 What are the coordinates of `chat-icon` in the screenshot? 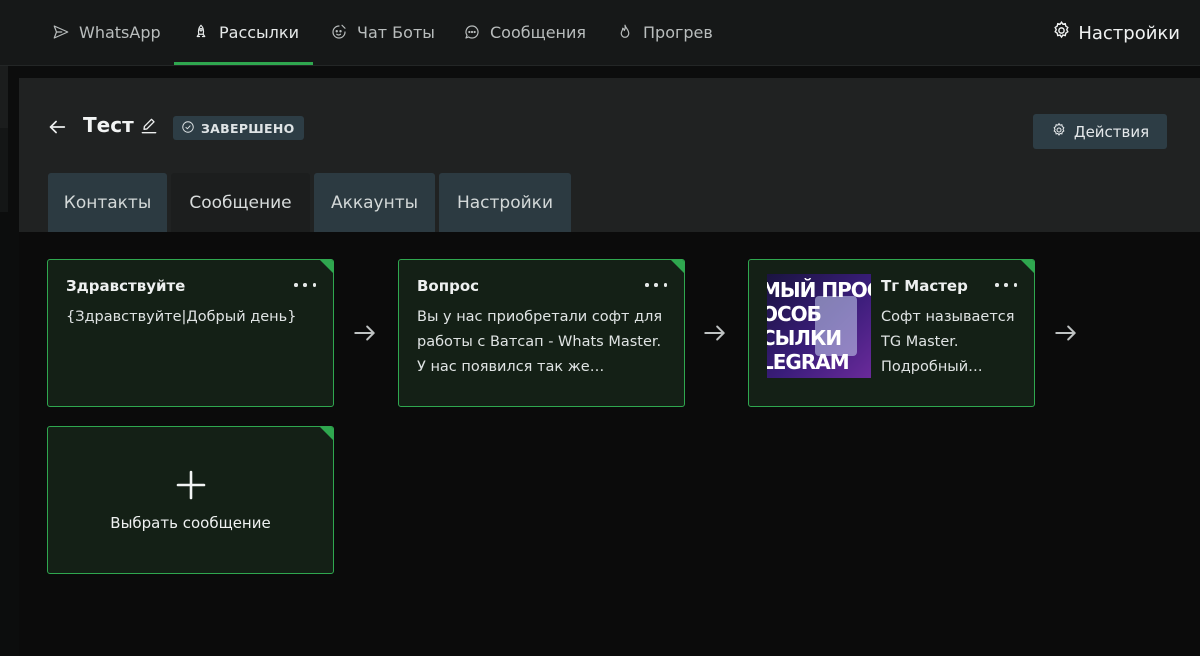 It's located at (472, 32).